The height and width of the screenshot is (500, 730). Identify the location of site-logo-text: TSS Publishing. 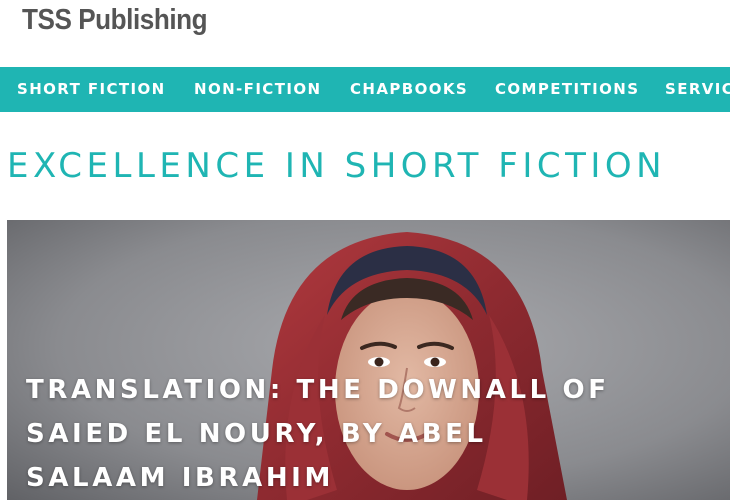
(115, 20).